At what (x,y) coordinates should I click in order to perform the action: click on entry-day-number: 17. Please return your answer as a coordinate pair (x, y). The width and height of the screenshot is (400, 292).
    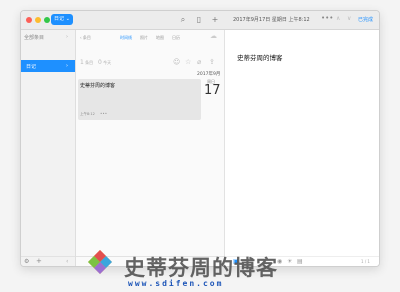
    Looking at the image, I should click on (212, 90).